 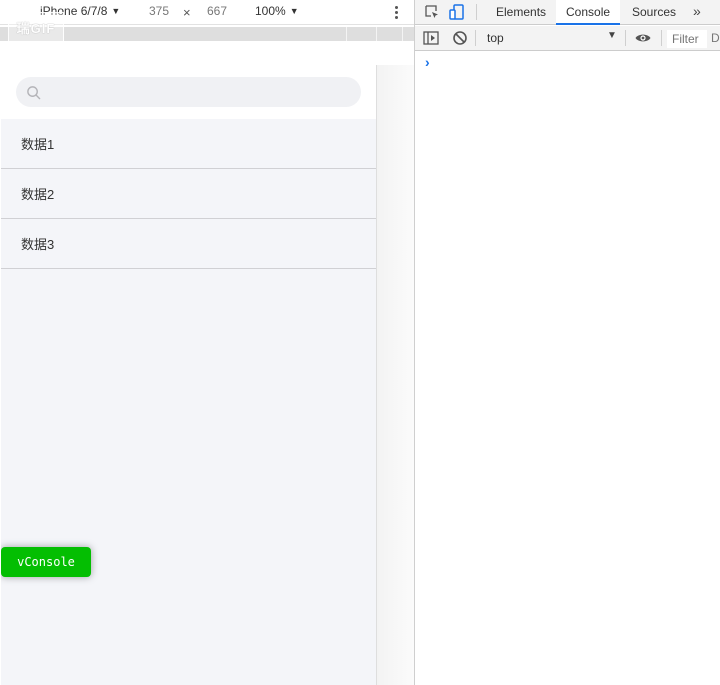 I want to click on search-bar, so click(x=188, y=92).